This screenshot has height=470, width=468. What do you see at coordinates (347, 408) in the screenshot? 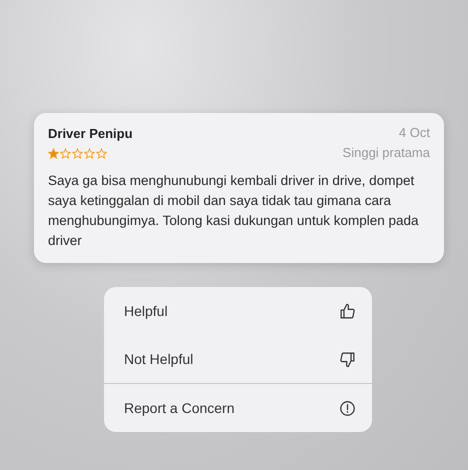
I see `alert-icon` at bounding box center [347, 408].